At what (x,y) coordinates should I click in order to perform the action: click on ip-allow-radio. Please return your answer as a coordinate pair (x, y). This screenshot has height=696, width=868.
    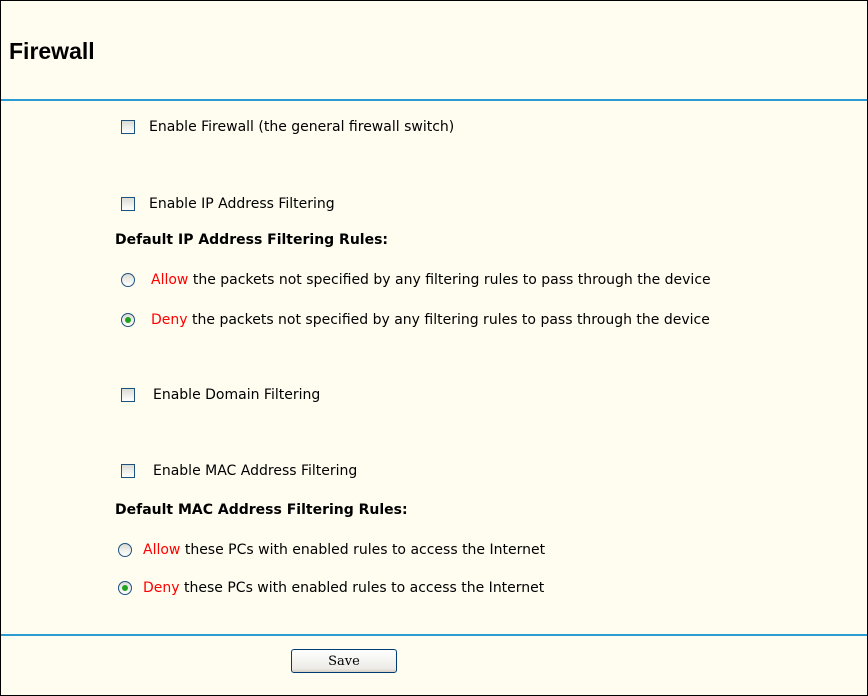
    Looking at the image, I should click on (128, 280).